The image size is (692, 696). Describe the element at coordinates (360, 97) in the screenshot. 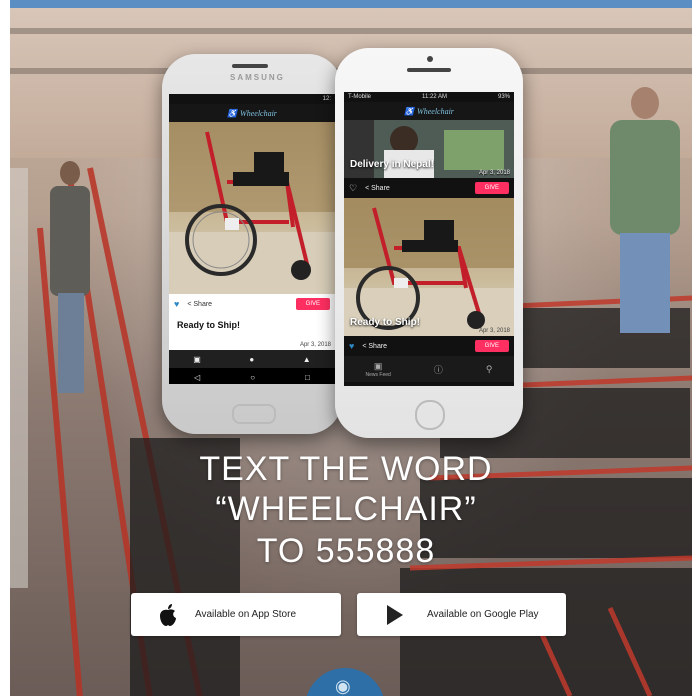

I see `carrier: T-Mobile` at that location.